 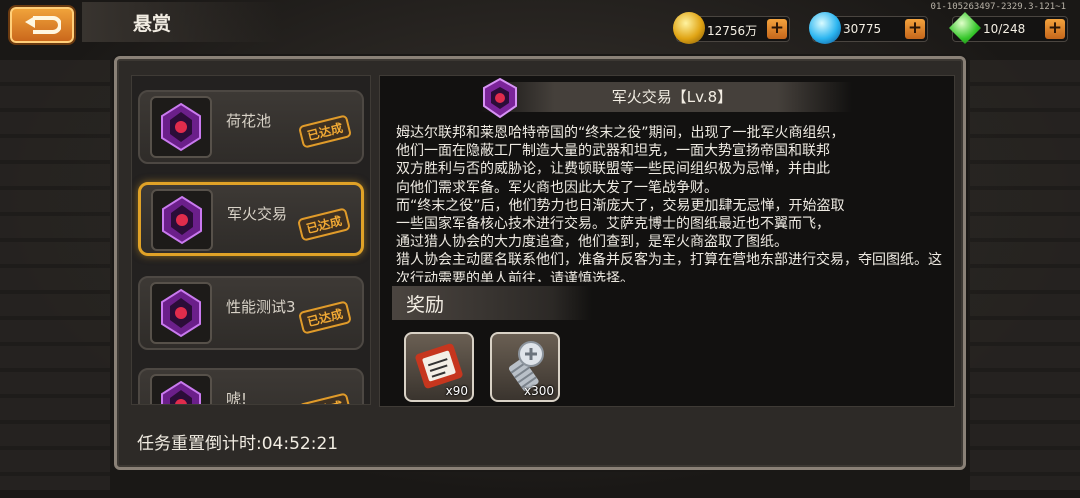 I want to click on energy-resource: 10/248 +, so click(x=1008, y=28).